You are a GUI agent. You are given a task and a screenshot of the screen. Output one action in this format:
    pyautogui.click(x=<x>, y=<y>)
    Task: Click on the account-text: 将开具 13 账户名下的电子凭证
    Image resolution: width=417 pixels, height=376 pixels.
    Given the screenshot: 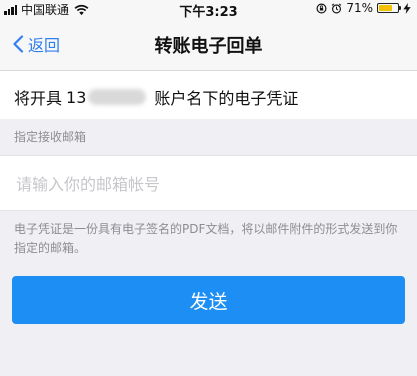 What is the action you would take?
    pyautogui.click(x=156, y=97)
    